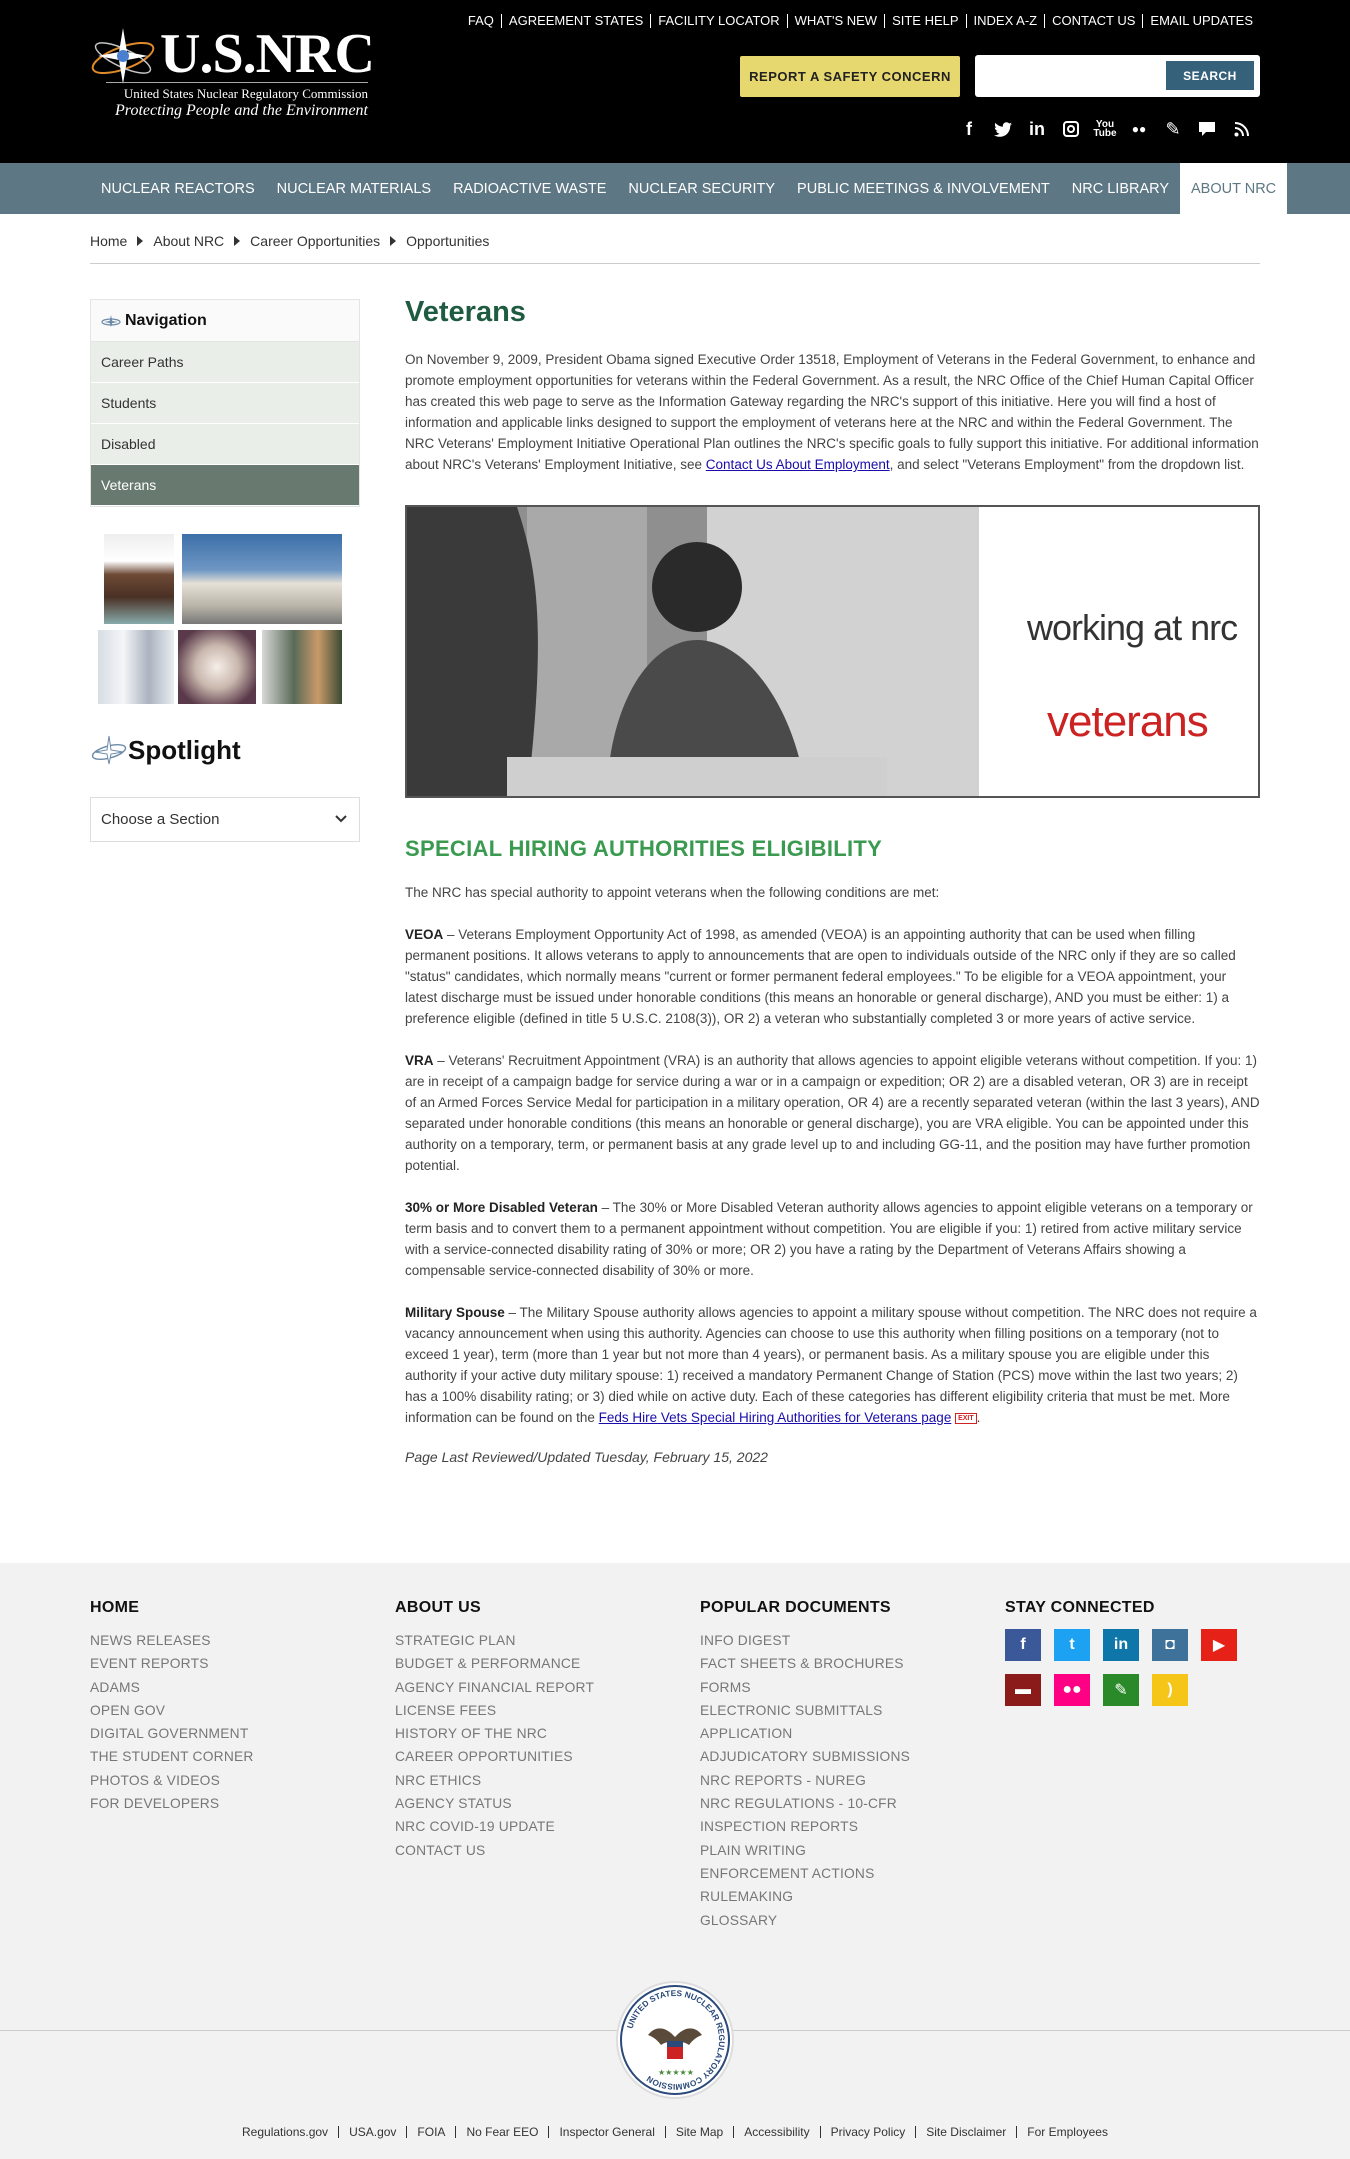 The image size is (1350, 2159). What do you see at coordinates (172, 1608) in the screenshot?
I see `footer-col-title: HOME` at bounding box center [172, 1608].